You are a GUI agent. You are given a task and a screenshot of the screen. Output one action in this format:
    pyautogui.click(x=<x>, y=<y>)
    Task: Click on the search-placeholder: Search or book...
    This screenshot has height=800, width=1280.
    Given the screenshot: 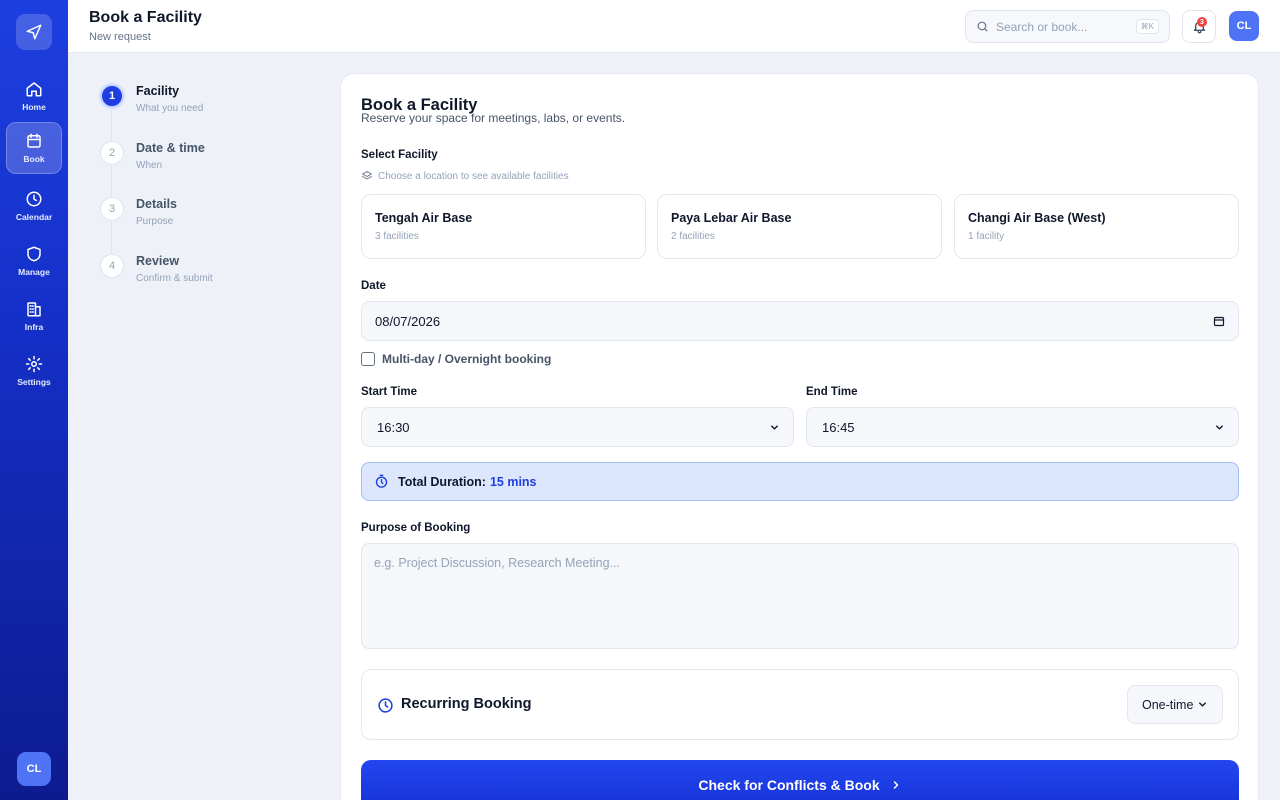 What is the action you would take?
    pyautogui.click(x=1042, y=26)
    